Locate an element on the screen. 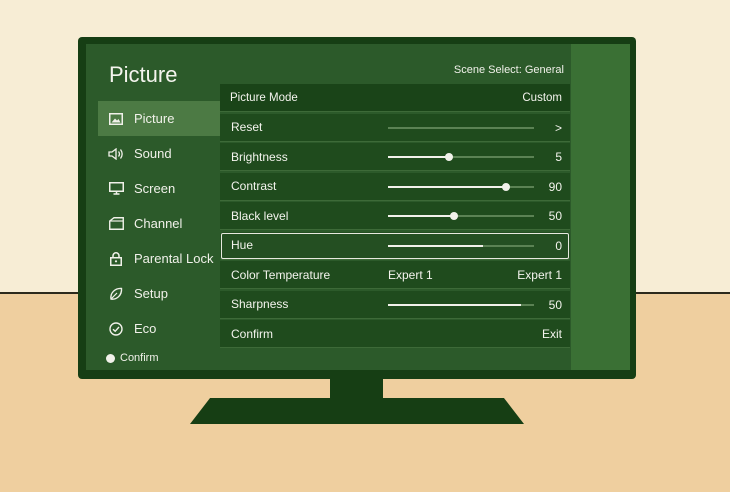 This screenshot has height=492, width=730. row-label: Hue is located at coordinates (242, 245).